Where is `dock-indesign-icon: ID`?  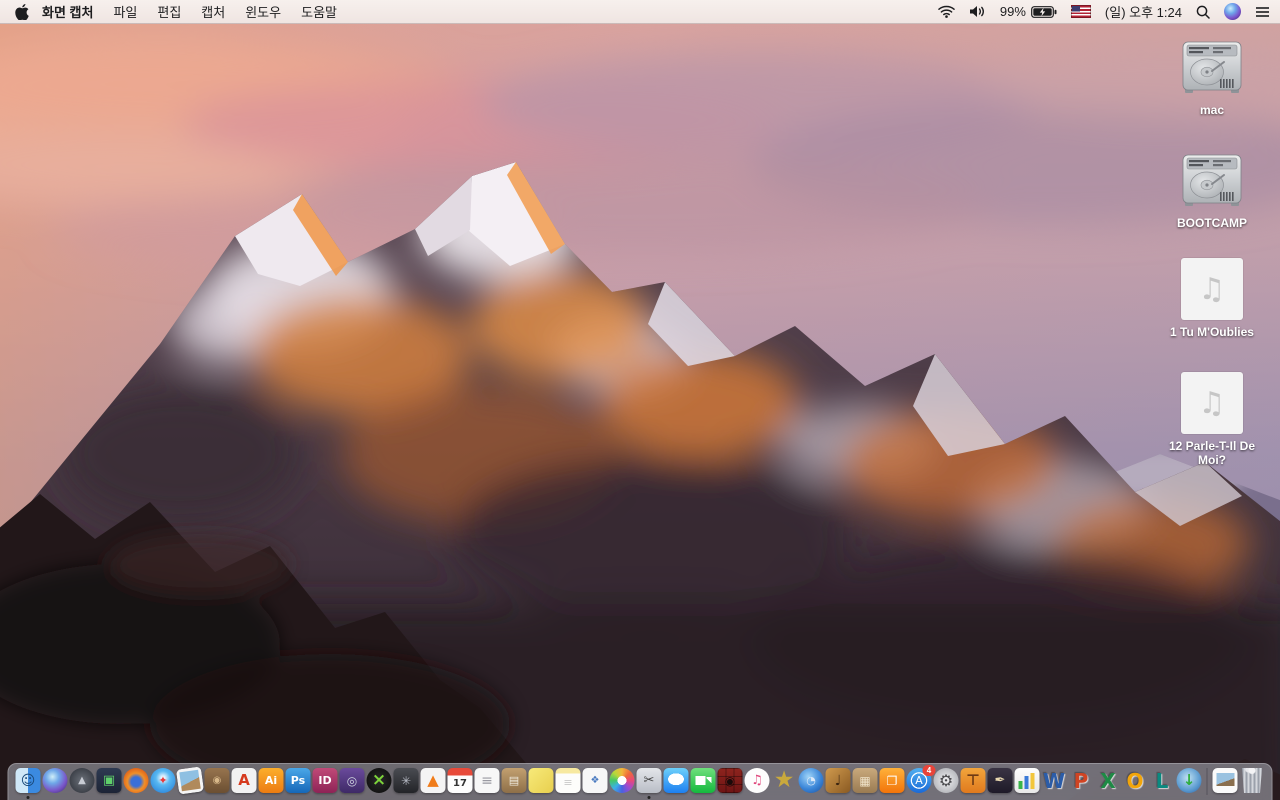 dock-indesign-icon: ID is located at coordinates (325, 780).